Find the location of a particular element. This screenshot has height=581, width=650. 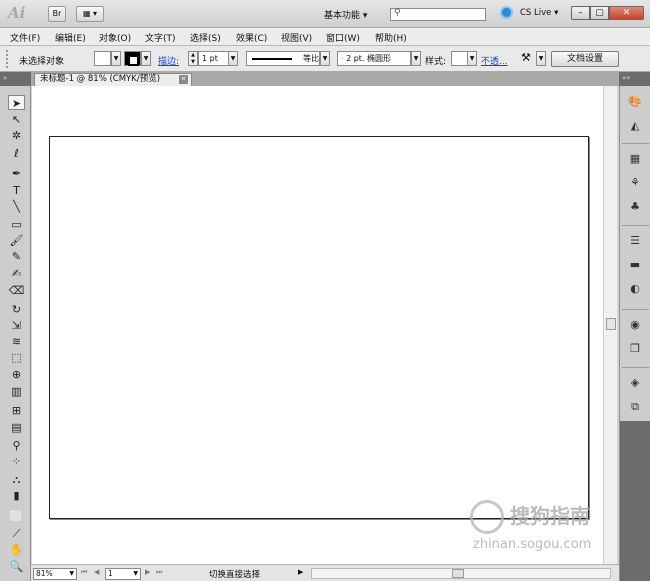

stroke-link: 描边: is located at coordinates (168, 60).